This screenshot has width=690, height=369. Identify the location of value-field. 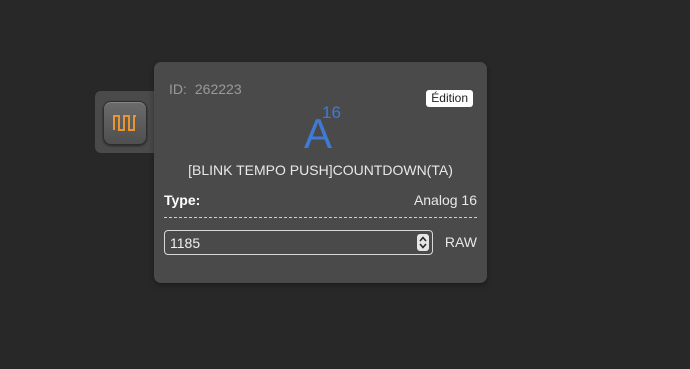
(298, 242).